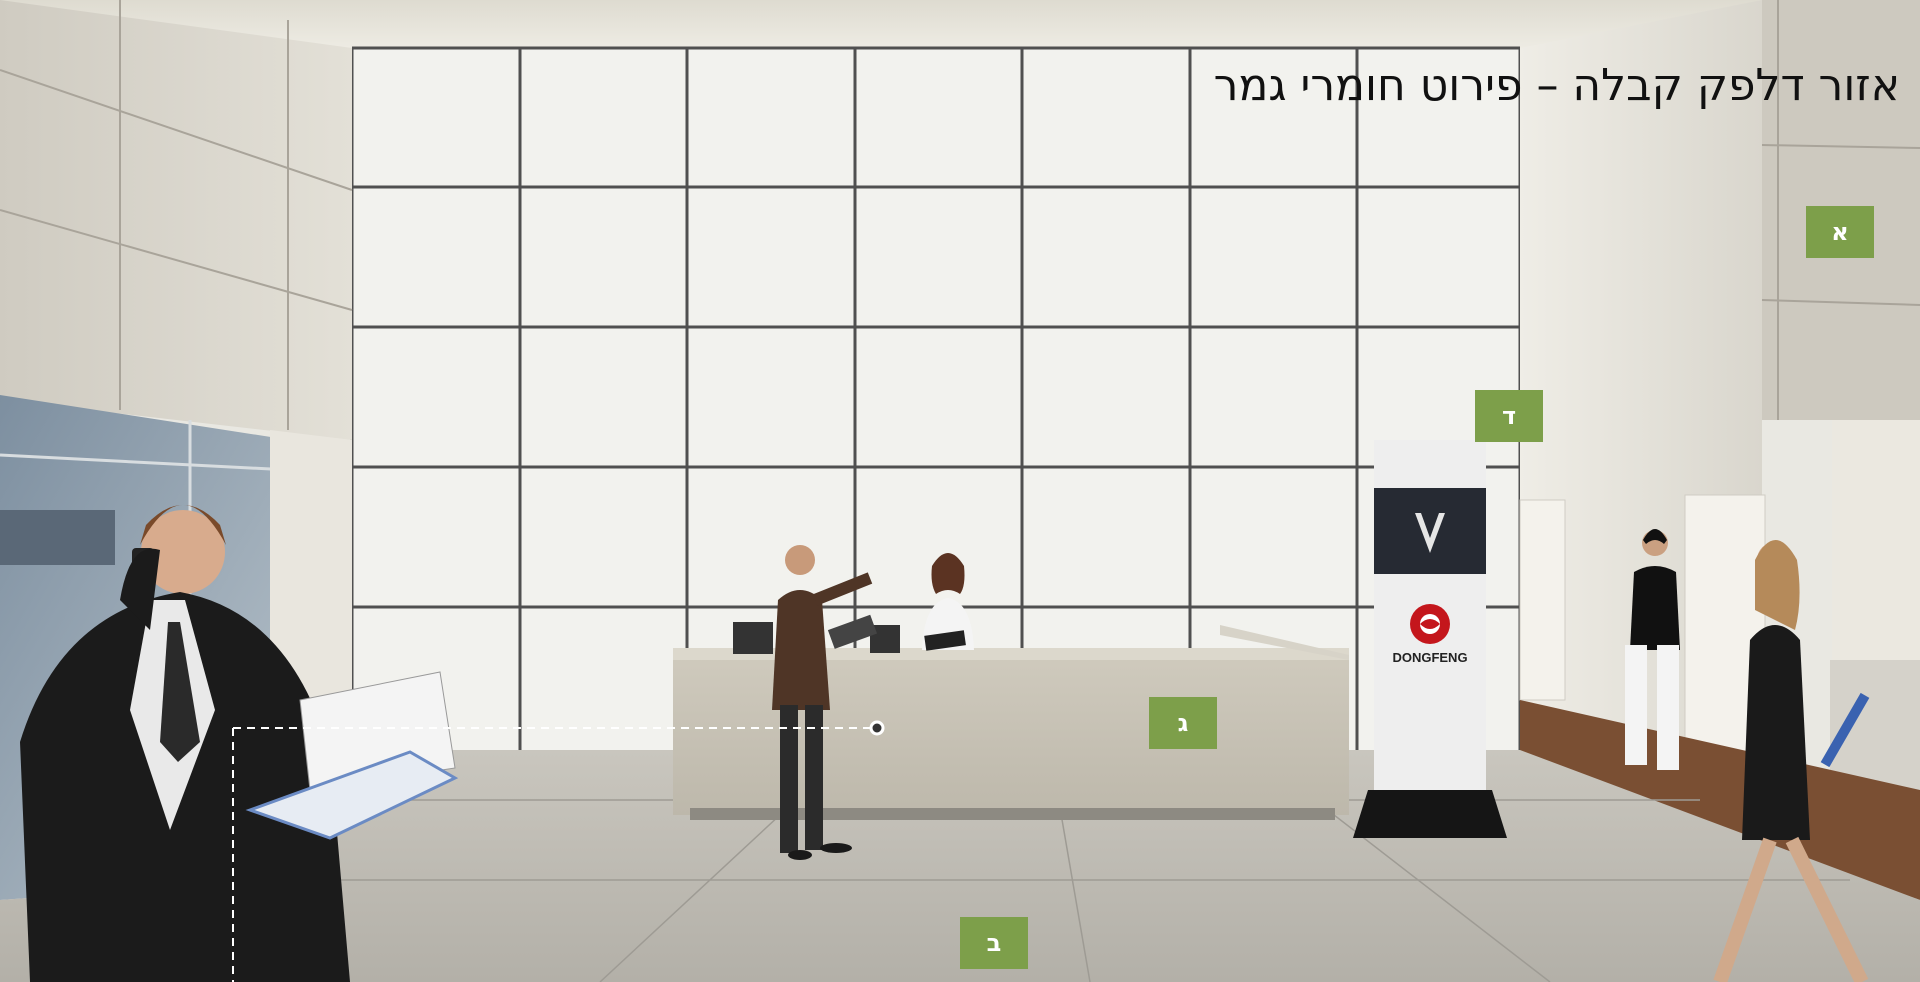 The height and width of the screenshot is (982, 1920). Describe the element at coordinates (1556, 85) in the screenshot. I see `page-title: אזור דלפק קבלה – פירוט חומרי גמר` at that location.